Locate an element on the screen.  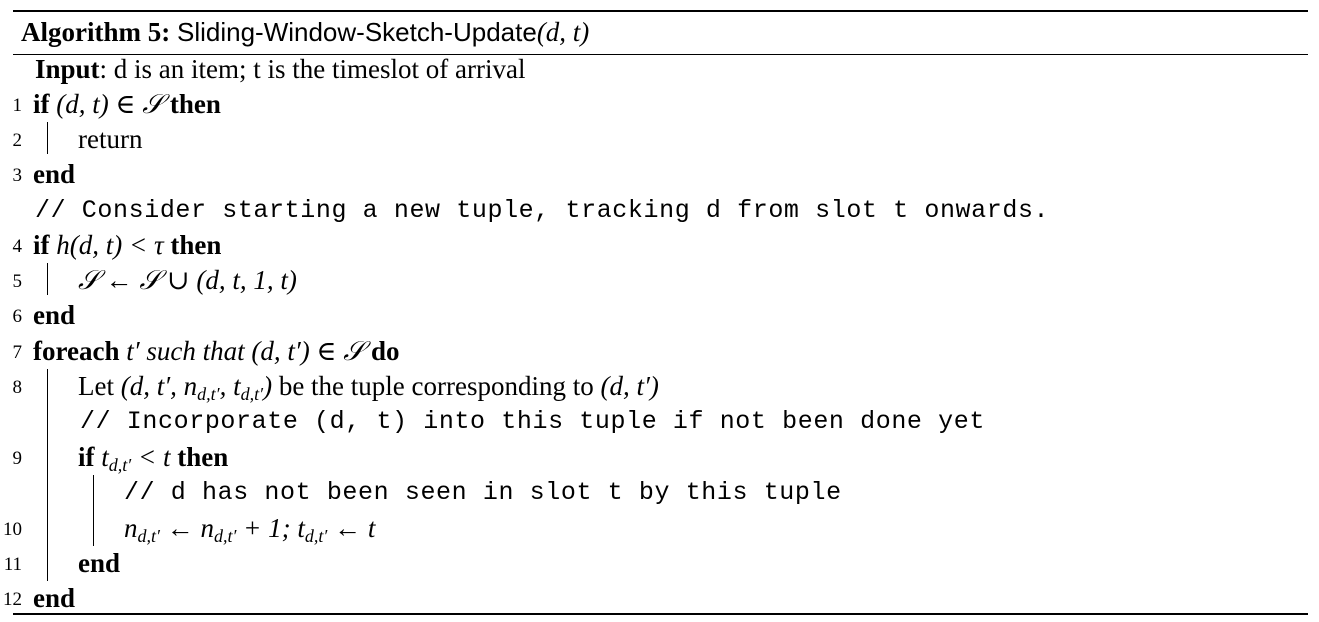
condition-expr: h(d, t) < τ is located at coordinates (110, 245).